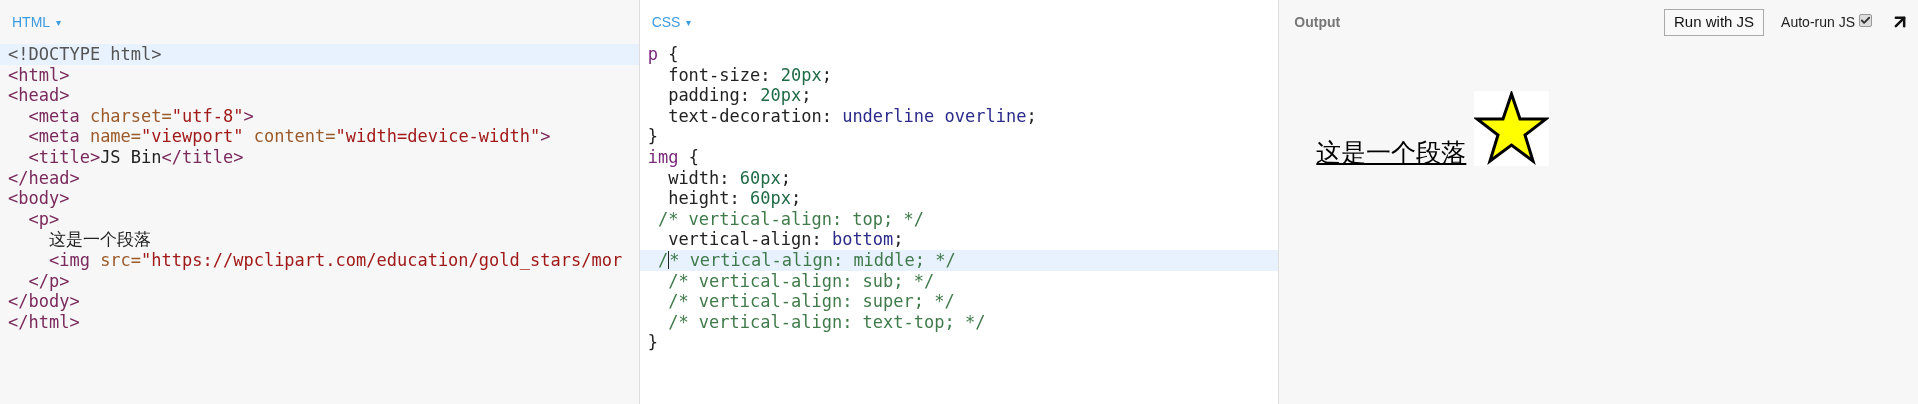 This screenshot has width=1918, height=404. I want to click on panel-tab: HTML, so click(31, 22).